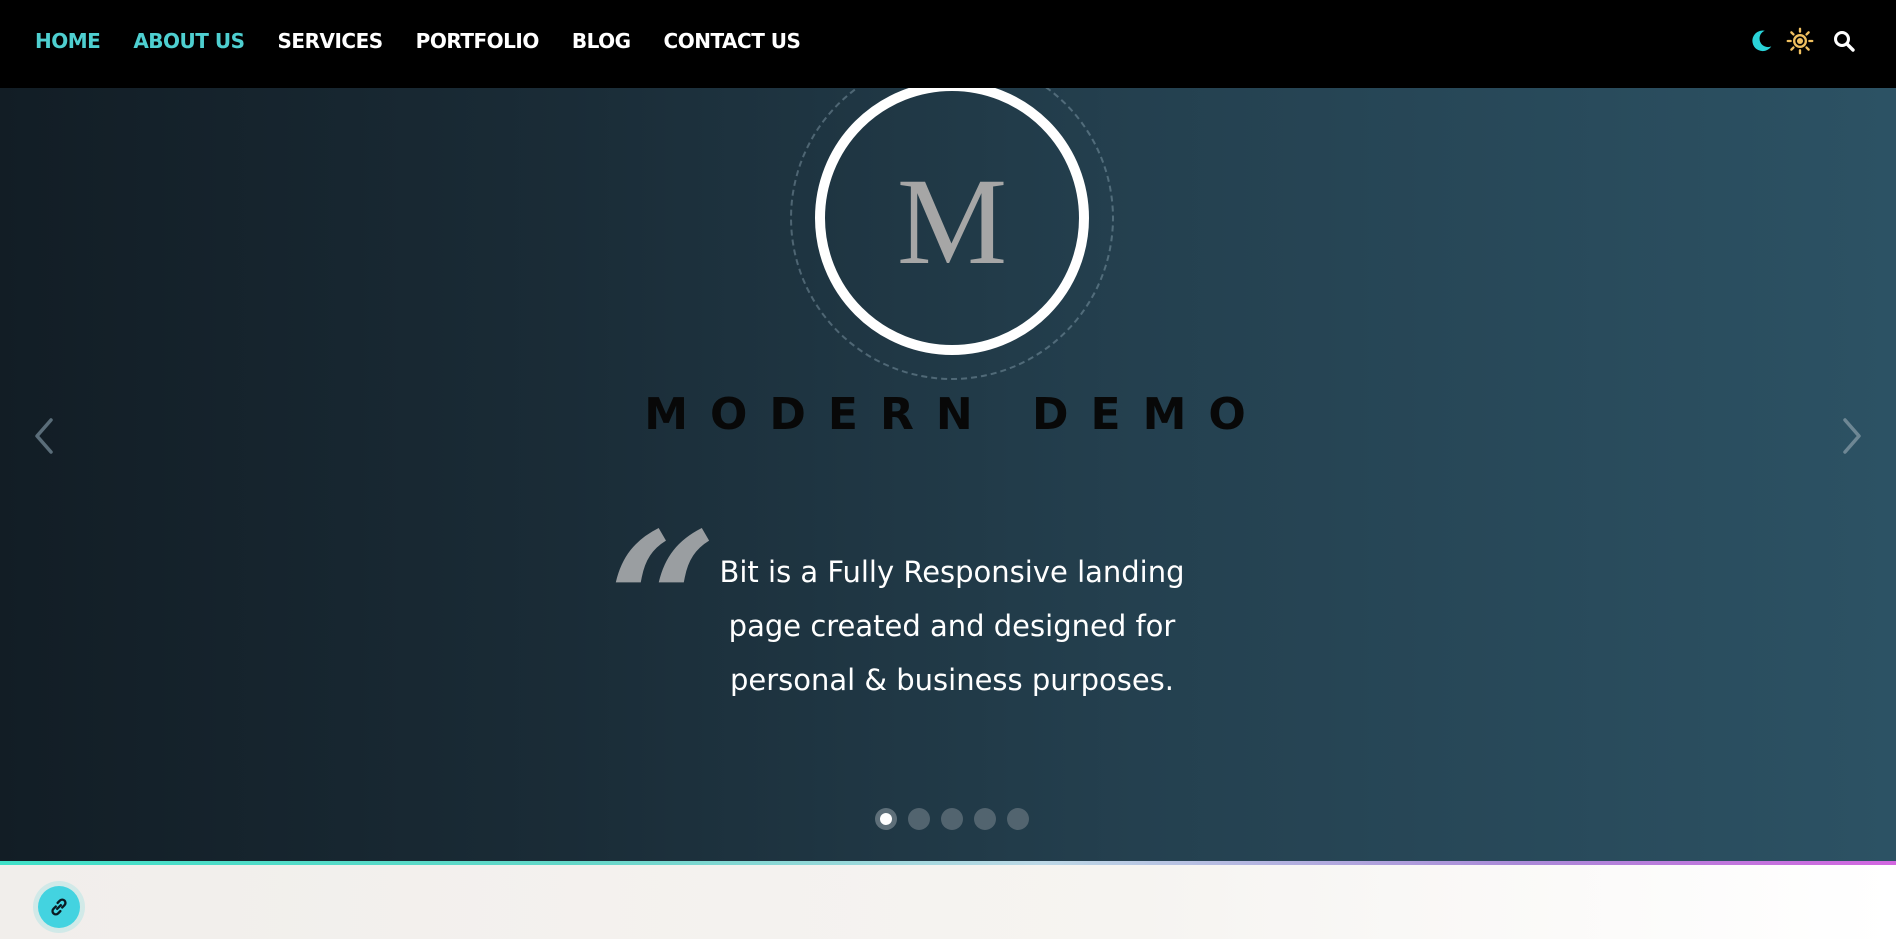 This screenshot has width=1896, height=939. I want to click on search-icon, so click(1844, 41).